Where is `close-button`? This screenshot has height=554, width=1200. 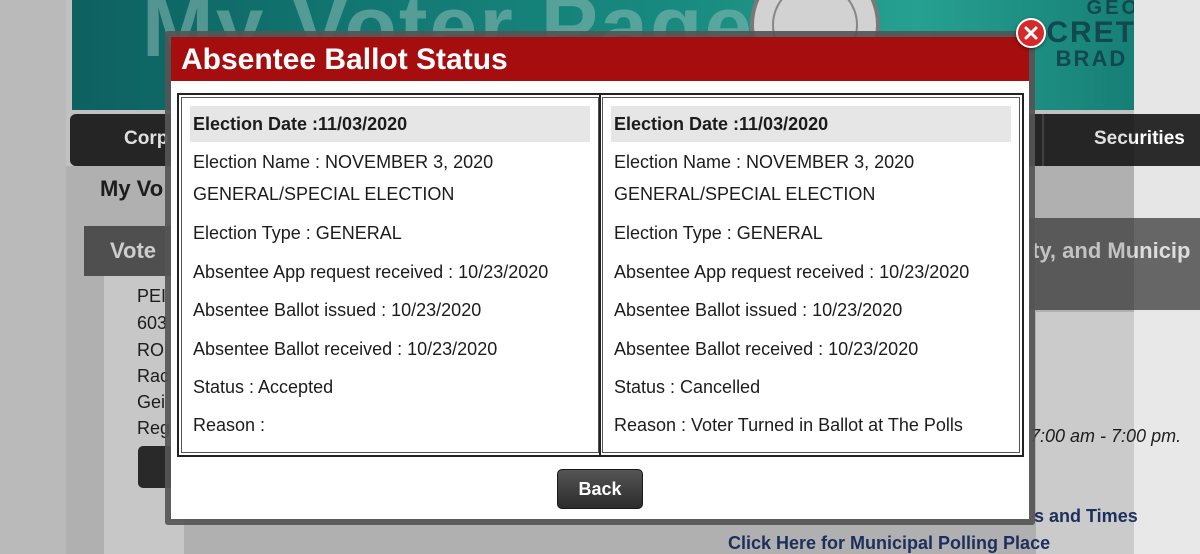 close-button is located at coordinates (1031, 33).